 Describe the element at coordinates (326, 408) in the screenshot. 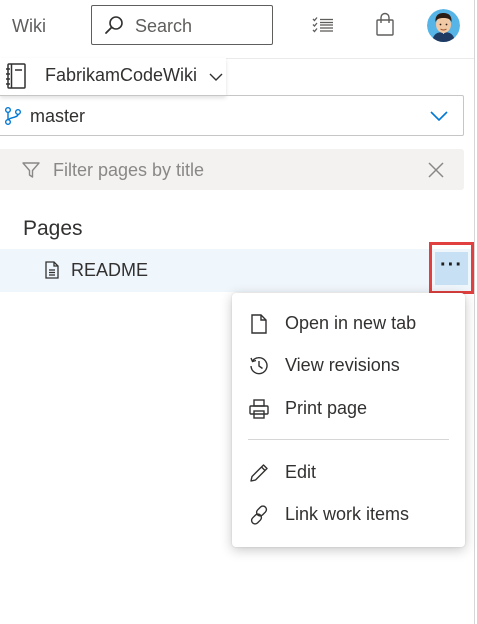

I see `menu-item-label: Print page` at that location.